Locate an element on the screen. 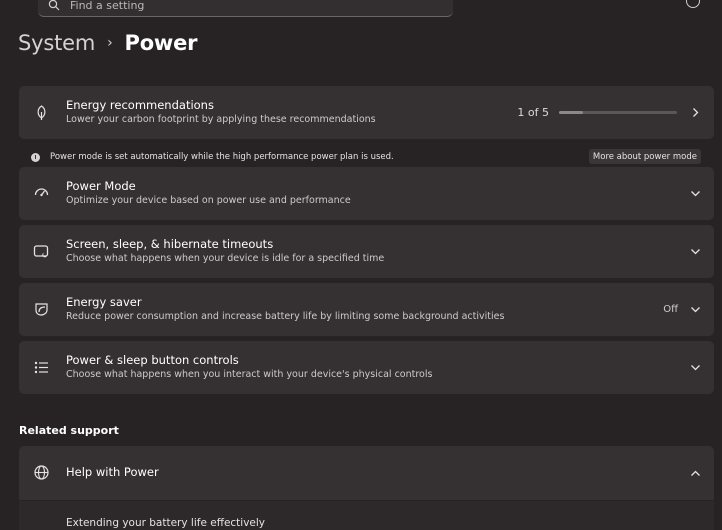 The image size is (722, 530). battery-life-link: Extending your battery life effectively is located at coordinates (165, 523).